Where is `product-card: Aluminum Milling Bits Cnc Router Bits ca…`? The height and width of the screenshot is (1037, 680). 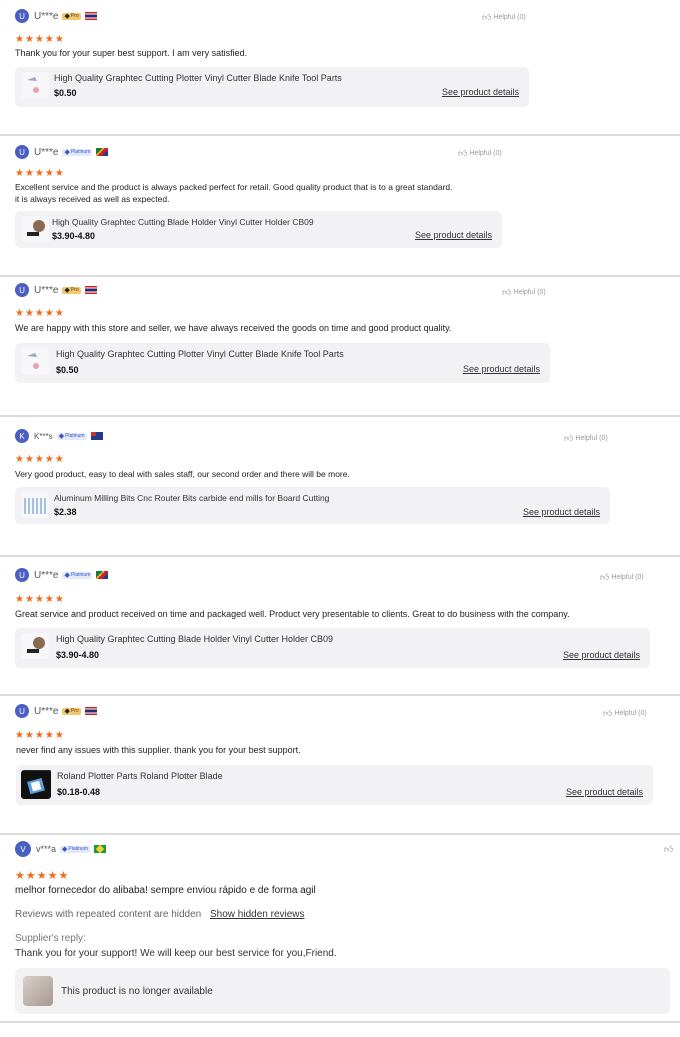
product-card: Aluminum Milling Bits Cnc Router Bits ca… is located at coordinates (312, 505).